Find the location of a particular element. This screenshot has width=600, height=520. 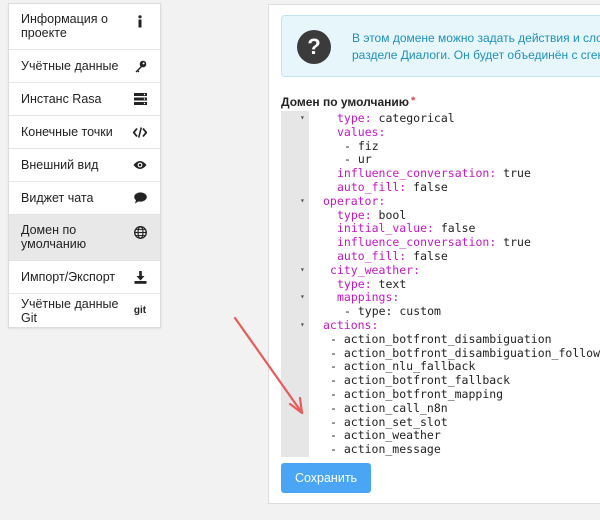

code-line: - action_message is located at coordinates (440, 449).